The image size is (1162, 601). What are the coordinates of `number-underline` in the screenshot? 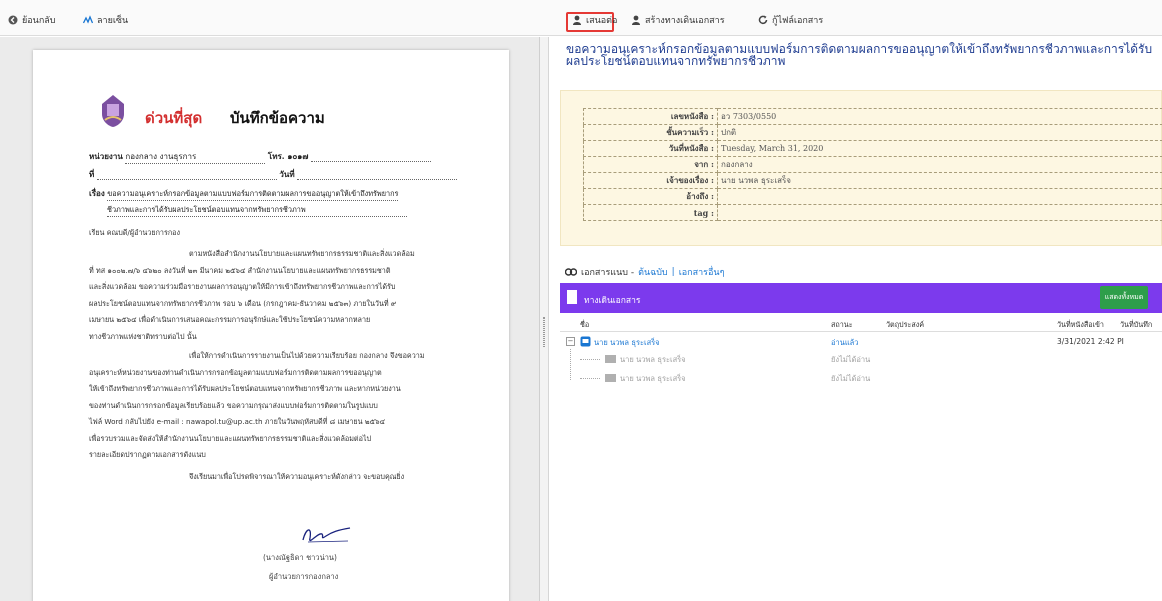 It's located at (186, 175).